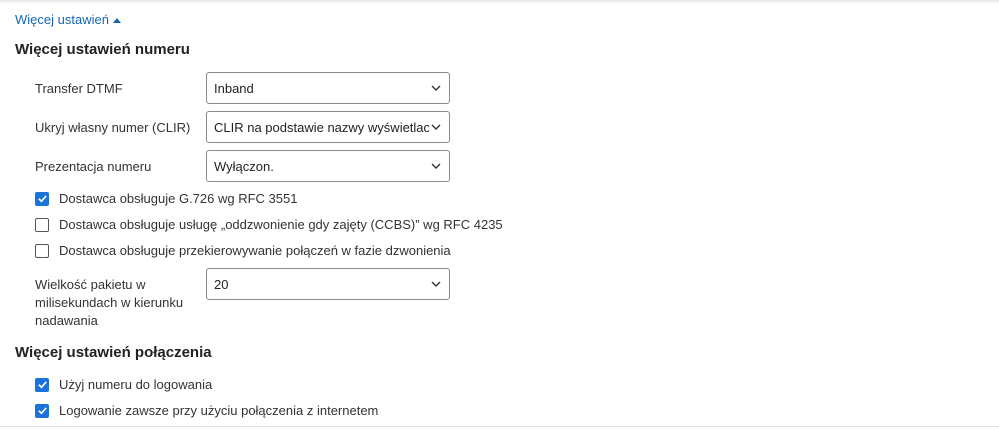 Image resolution: width=999 pixels, height=429 pixels. I want to click on login-number-label: Użyj numeru do logowania, so click(136, 384).